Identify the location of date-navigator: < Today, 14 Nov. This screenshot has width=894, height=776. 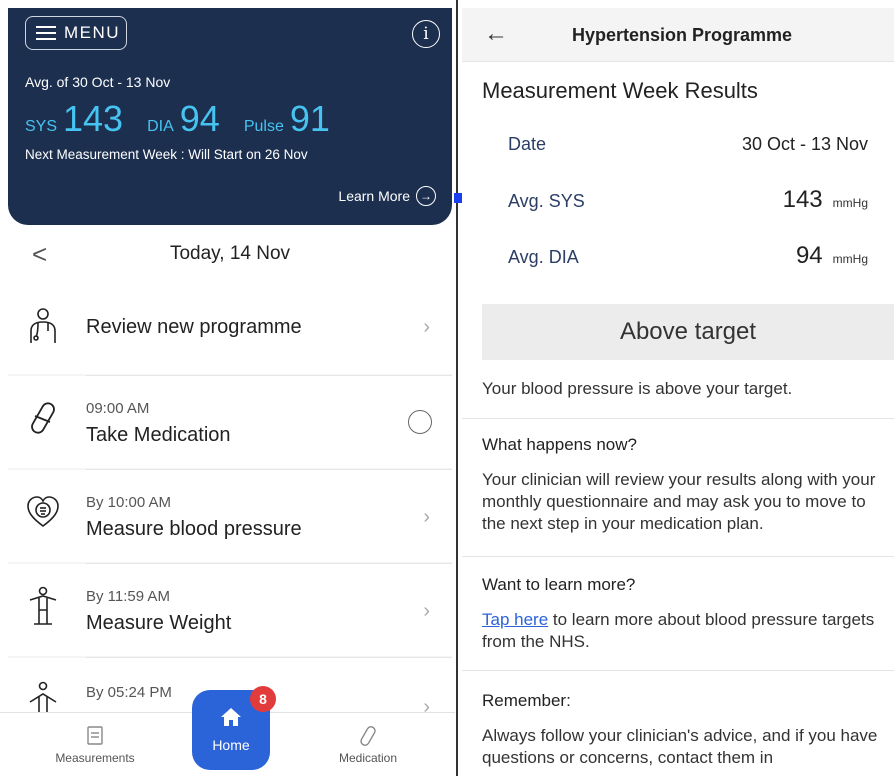
(230, 254).